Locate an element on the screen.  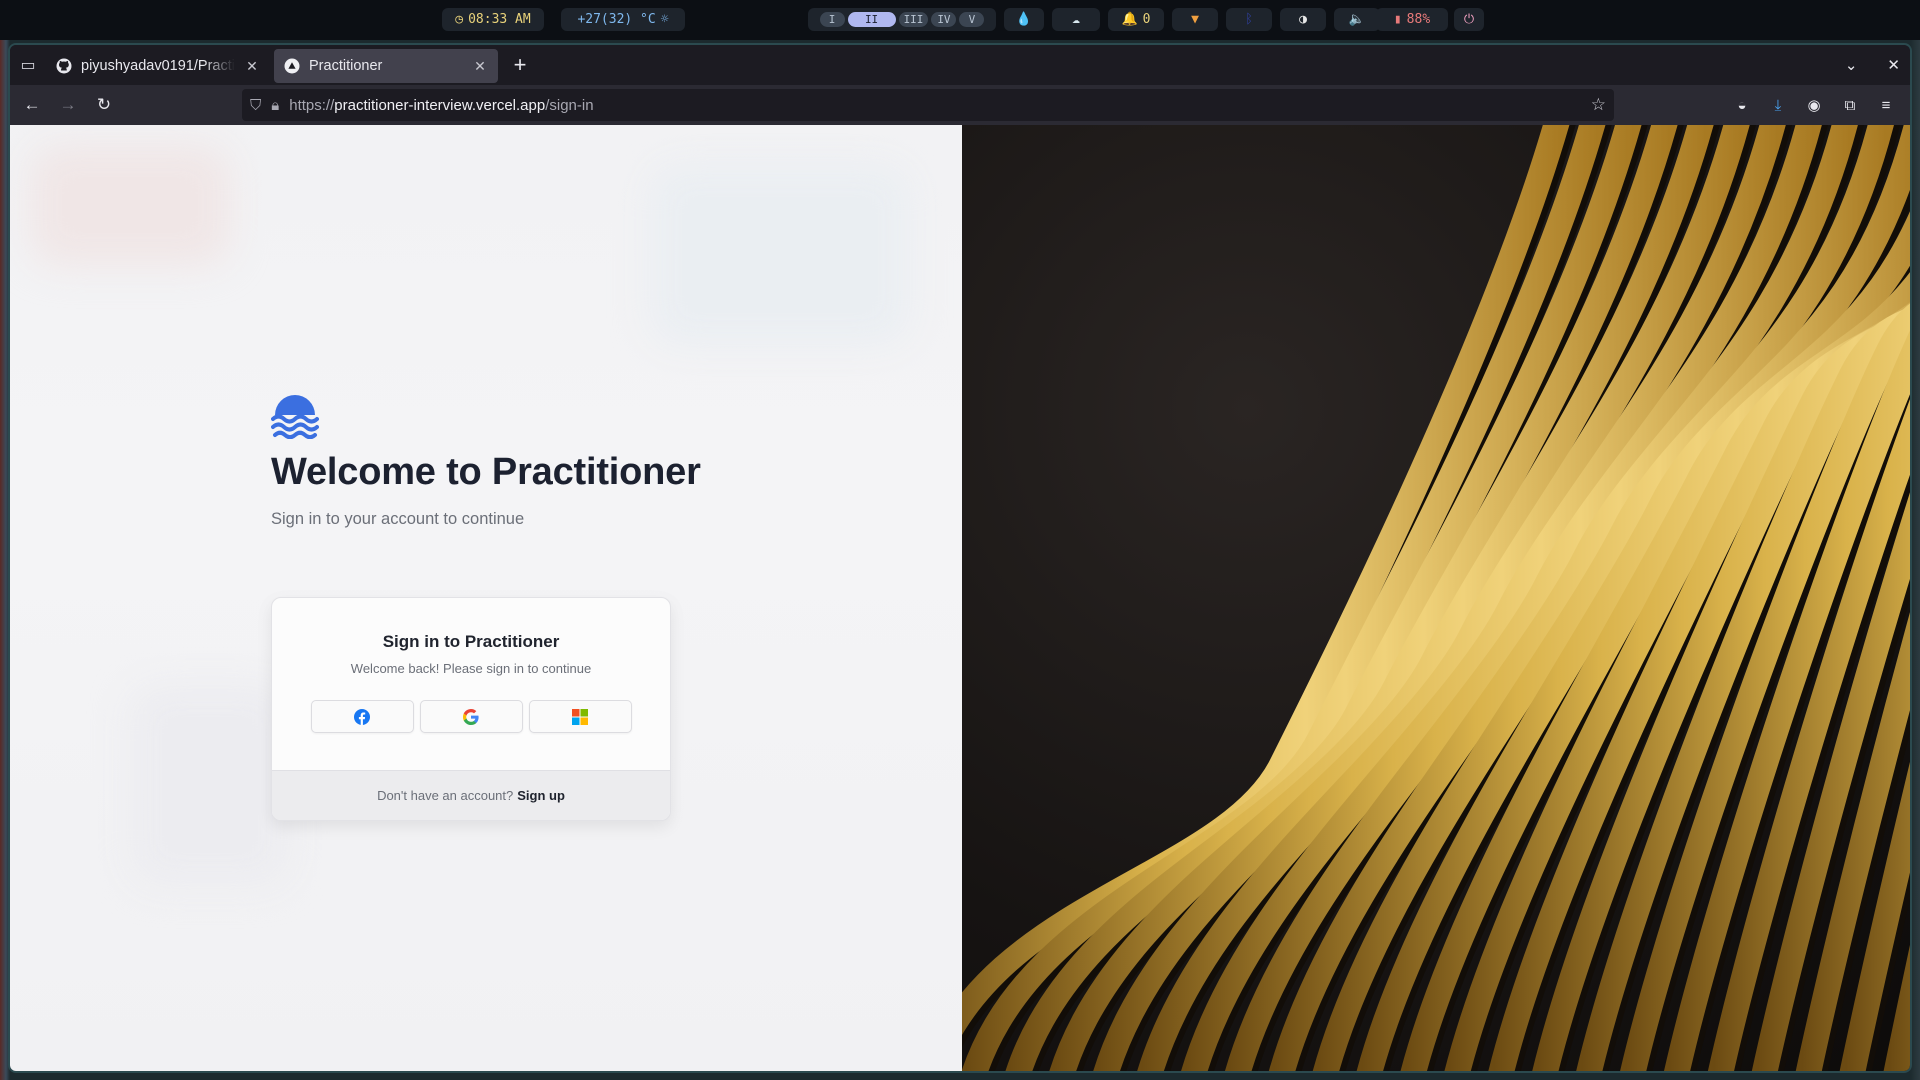
card-subtitle: Welcome back! Please sign in to continue is located at coordinates (471, 668).